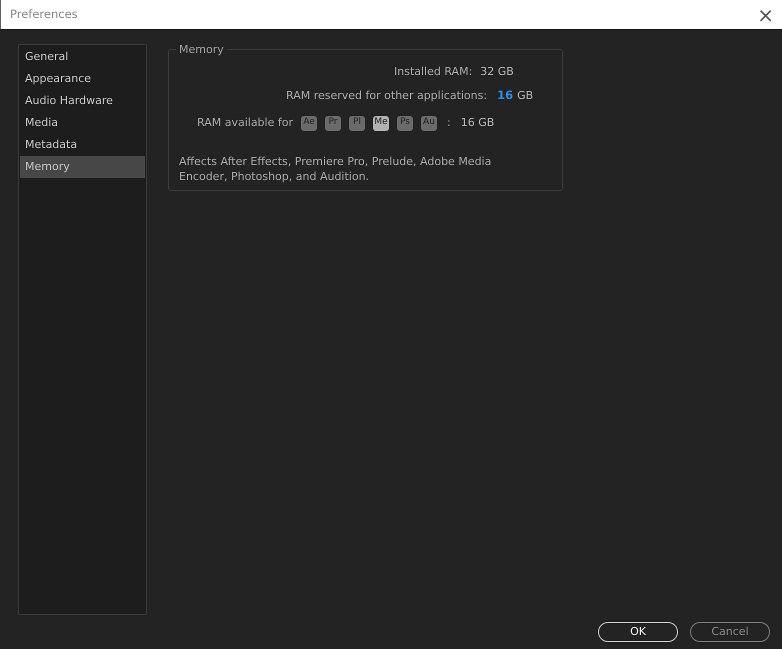 The image size is (782, 649). Describe the element at coordinates (332, 123) in the screenshot. I see `app-badge: Pr` at that location.